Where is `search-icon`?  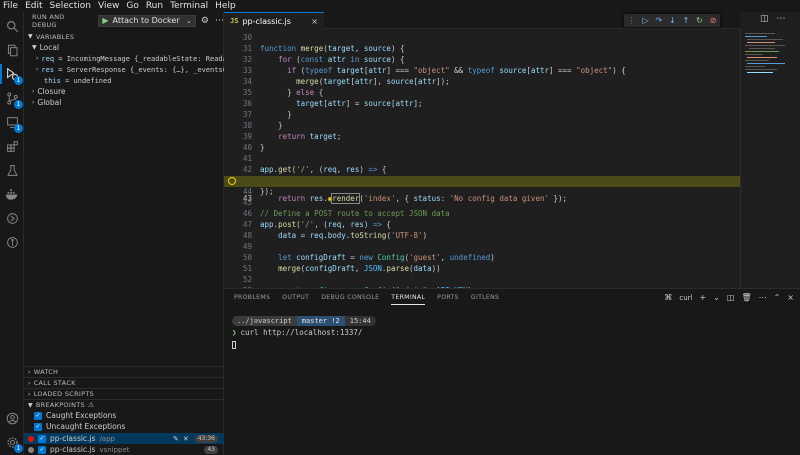 search-icon is located at coordinates (12, 26).